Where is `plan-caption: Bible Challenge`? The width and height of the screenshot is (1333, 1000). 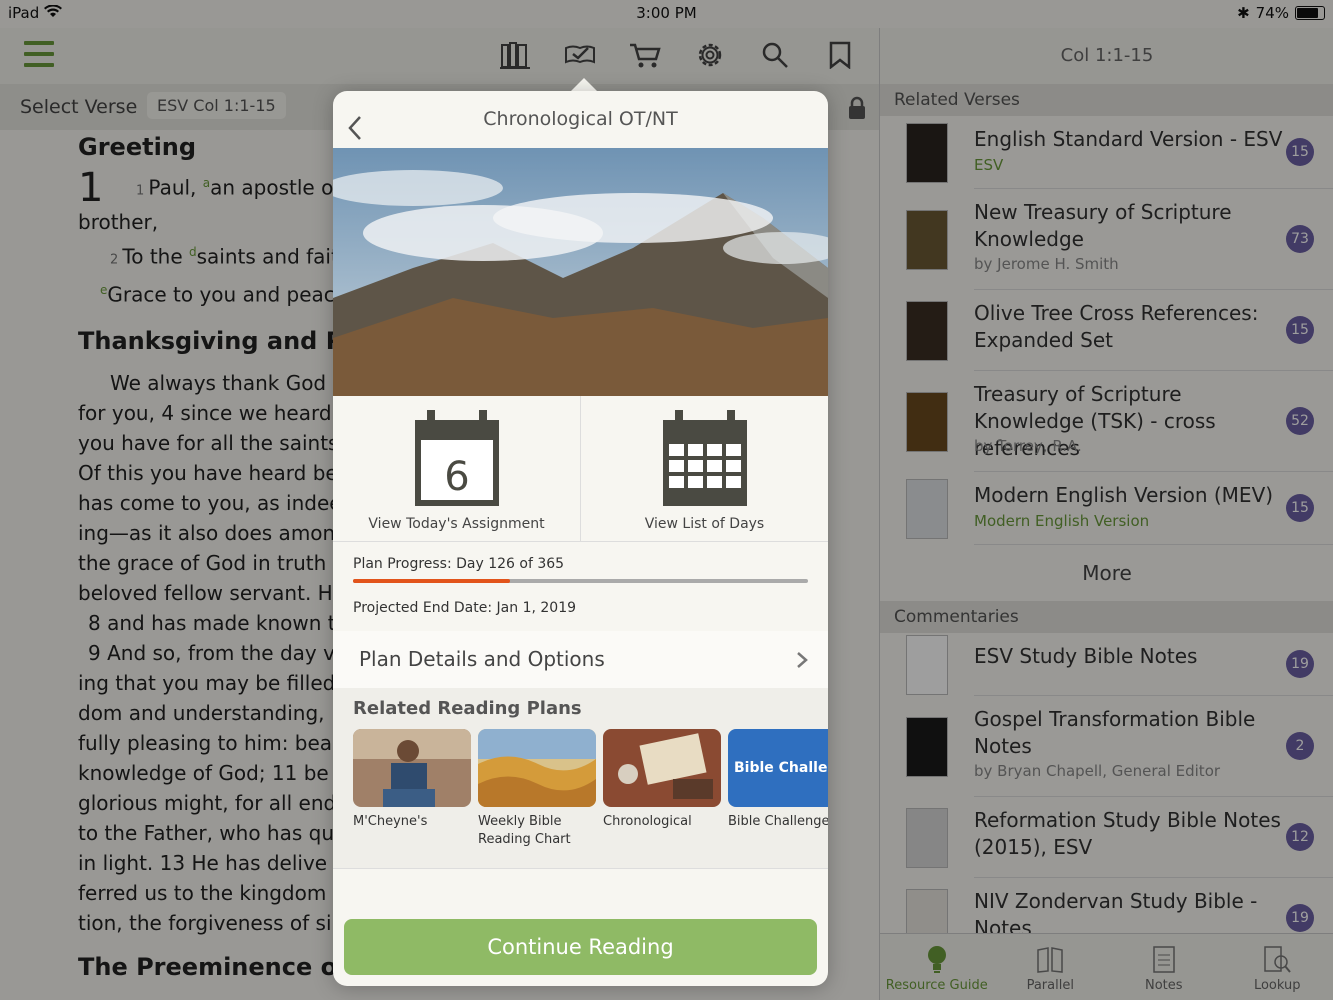 plan-caption: Bible Challenge is located at coordinates (778, 821).